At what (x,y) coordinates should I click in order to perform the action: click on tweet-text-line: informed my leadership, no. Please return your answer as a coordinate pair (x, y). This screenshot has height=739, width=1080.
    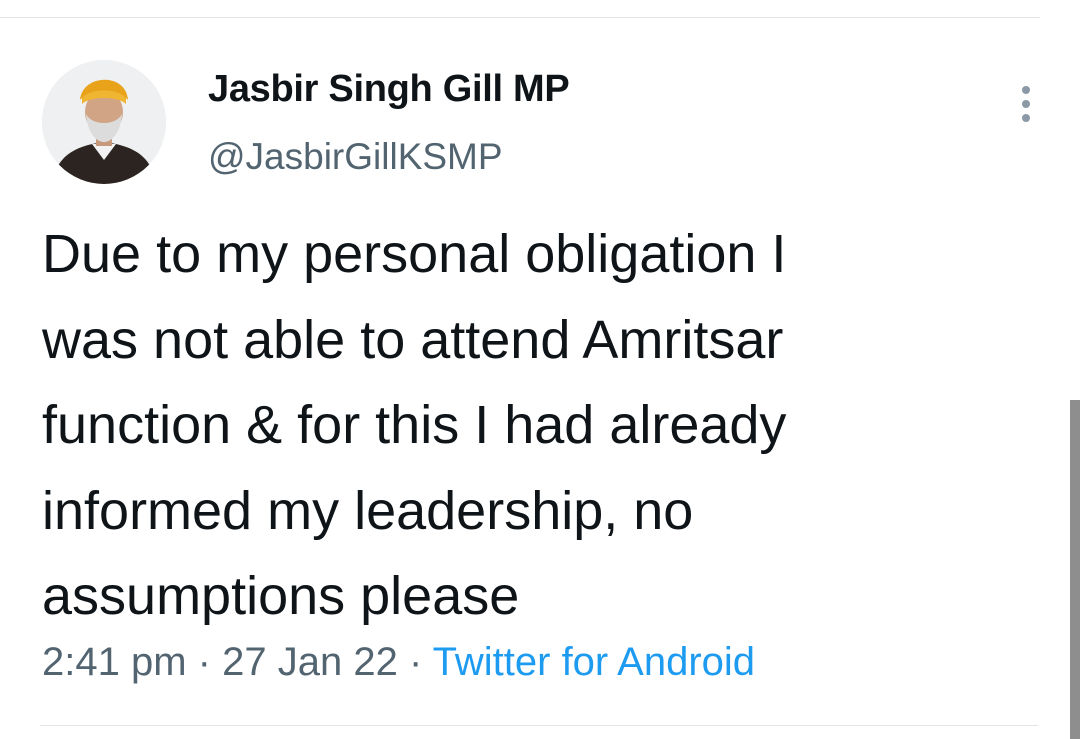
    Looking at the image, I should click on (368, 510).